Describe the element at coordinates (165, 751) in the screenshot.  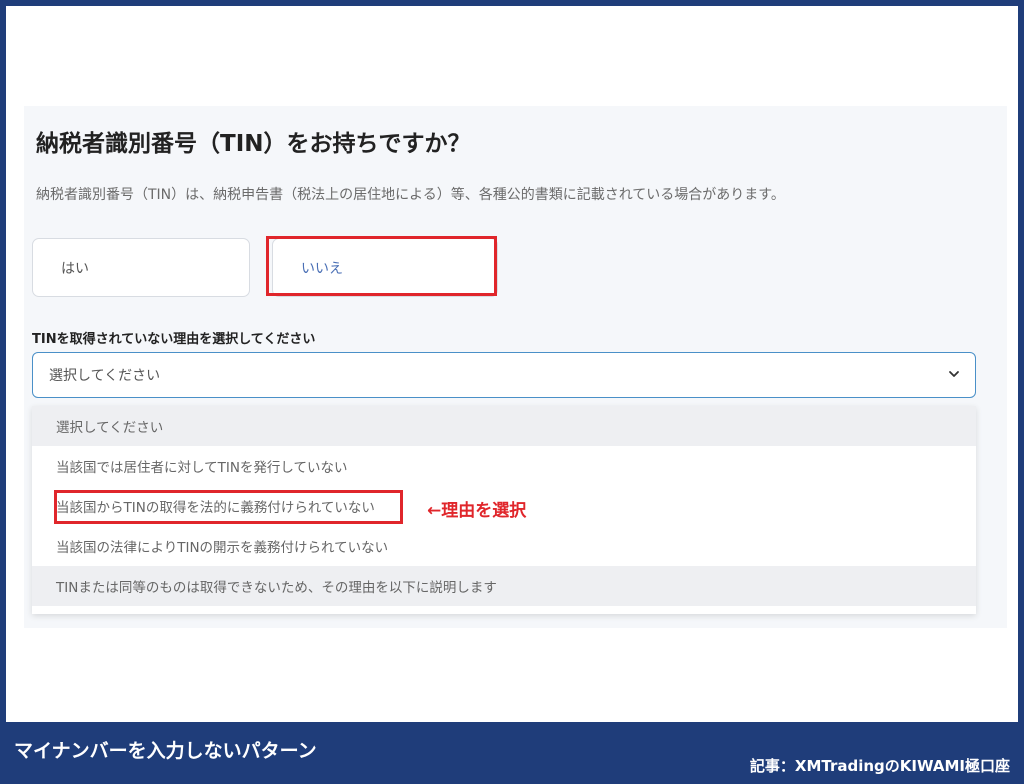
I see `caption-title: マイナンバーを入力しないパターン` at that location.